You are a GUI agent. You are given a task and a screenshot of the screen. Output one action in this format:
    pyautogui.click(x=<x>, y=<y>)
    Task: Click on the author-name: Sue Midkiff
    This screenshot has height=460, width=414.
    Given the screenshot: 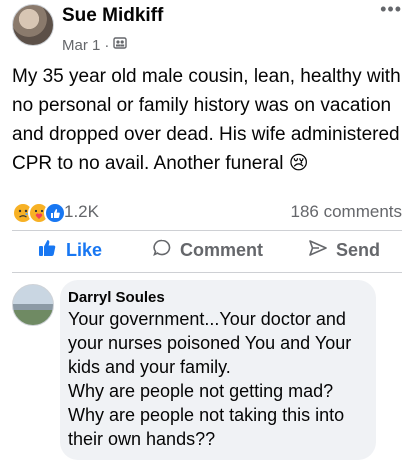 What is the action you would take?
    pyautogui.click(x=112, y=16)
    